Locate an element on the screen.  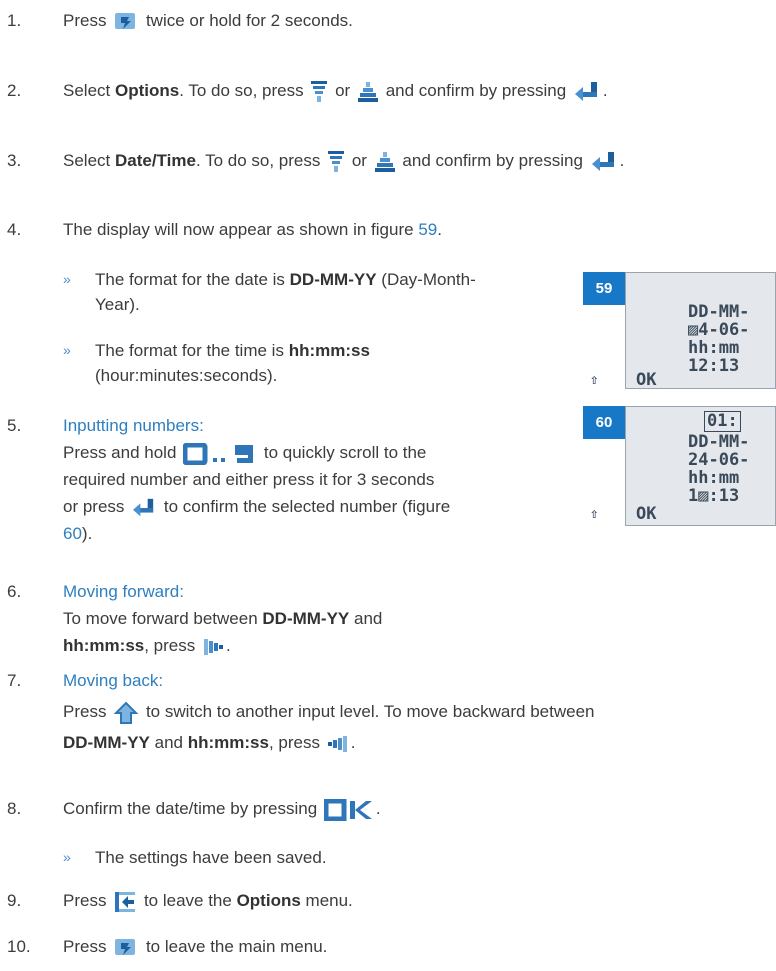
figure-60: 60 01: DD-MM- 24-06- hh:mm 1▨:13 ⇧ OK is located at coordinates (679, 466).